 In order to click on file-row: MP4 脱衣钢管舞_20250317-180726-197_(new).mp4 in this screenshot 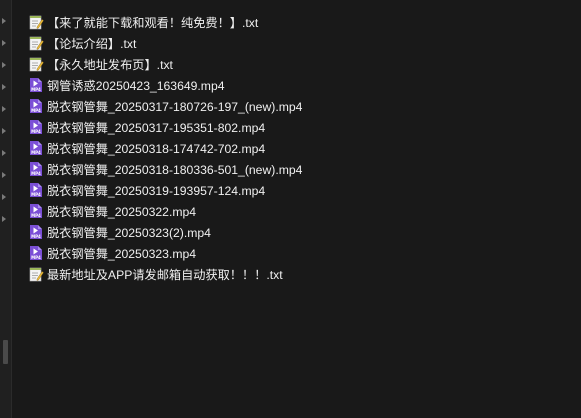, I will do `click(298, 105)`.